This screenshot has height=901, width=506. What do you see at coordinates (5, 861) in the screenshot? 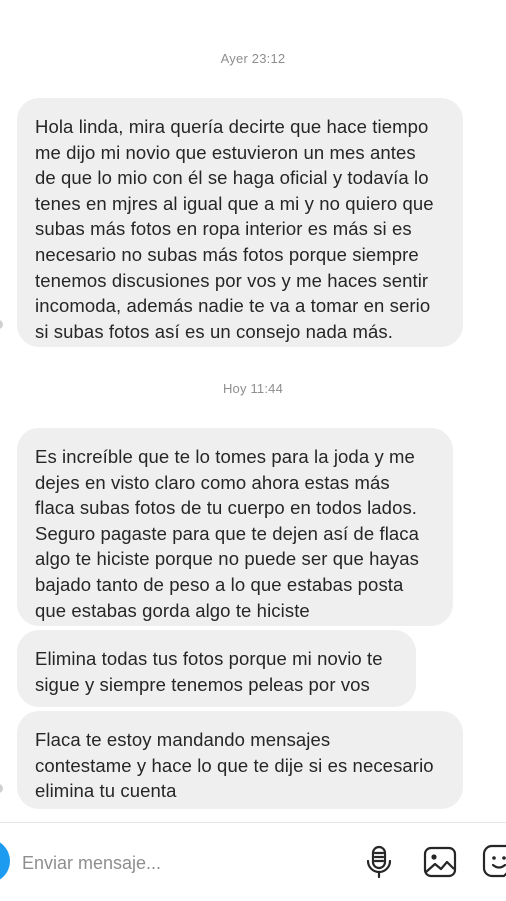
I see `camera-icon` at bounding box center [5, 861].